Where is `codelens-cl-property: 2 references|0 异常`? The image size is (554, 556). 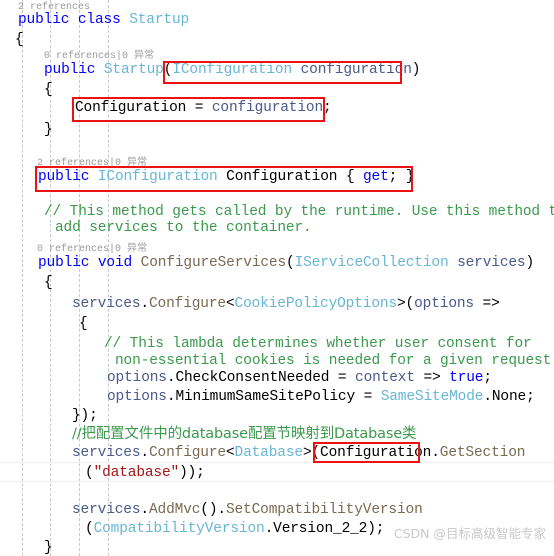 codelens-cl-property: 2 references|0 异常 is located at coordinates (92, 163).